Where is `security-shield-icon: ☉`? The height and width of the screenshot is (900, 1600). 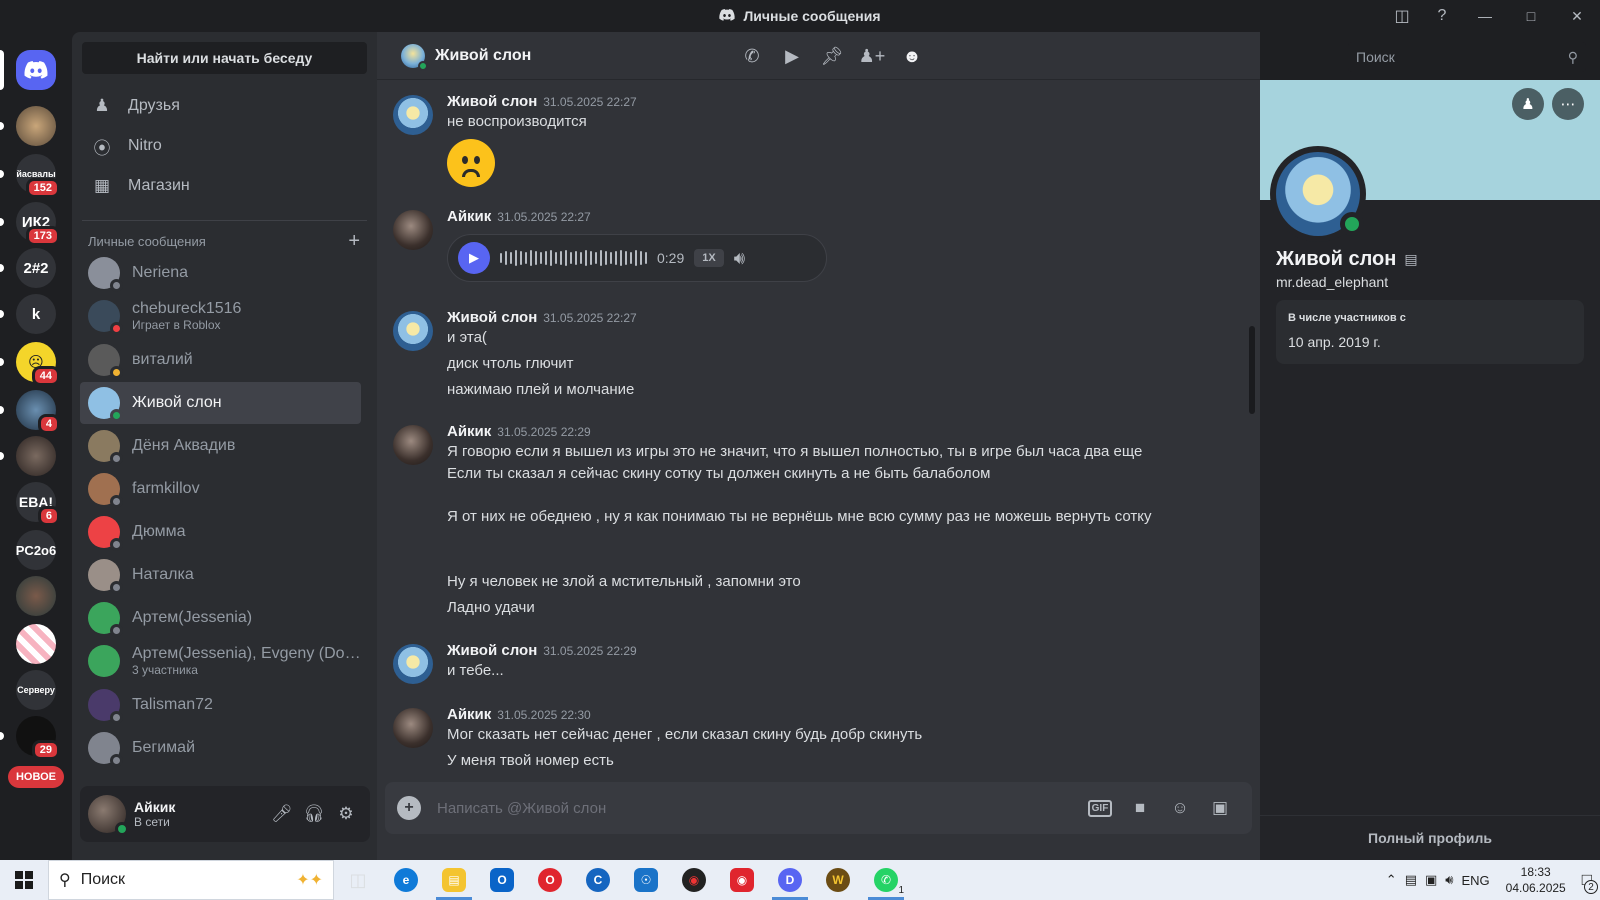 security-shield-icon: ☉ is located at coordinates (646, 880).